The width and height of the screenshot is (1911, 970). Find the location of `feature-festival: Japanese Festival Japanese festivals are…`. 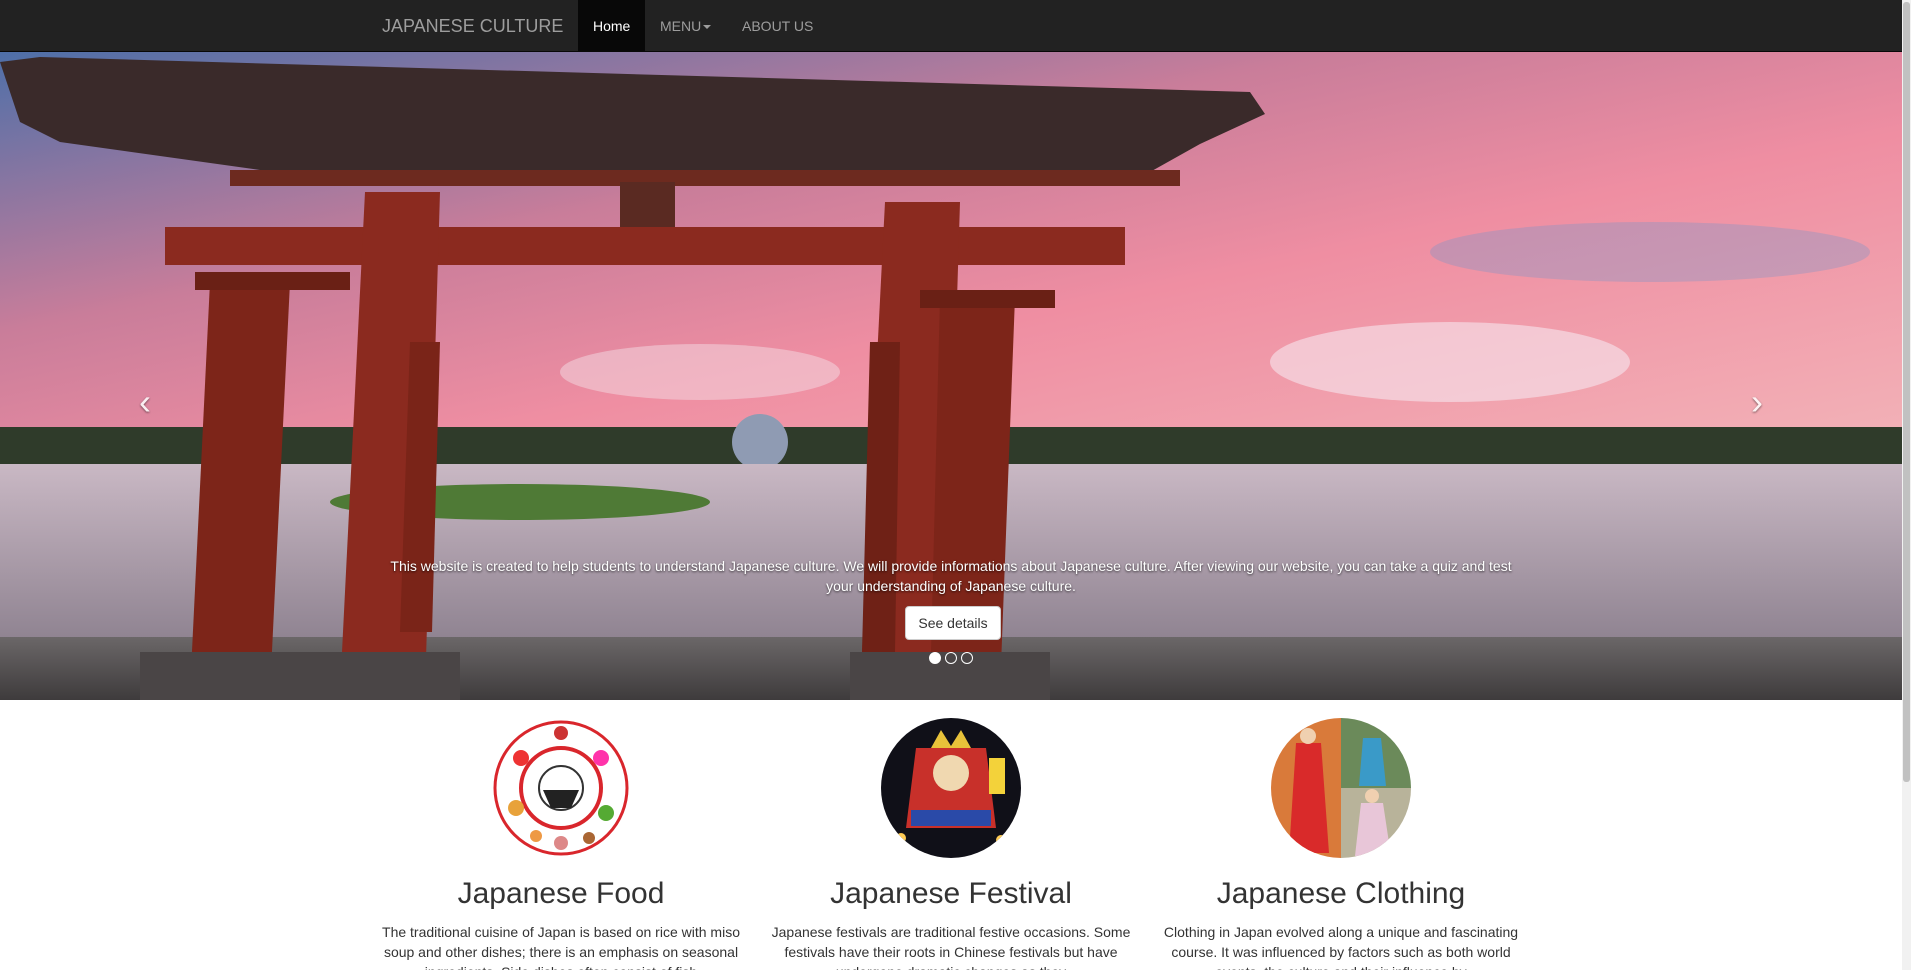

feature-festival: Japanese Festival Japanese festivals are… is located at coordinates (951, 844).